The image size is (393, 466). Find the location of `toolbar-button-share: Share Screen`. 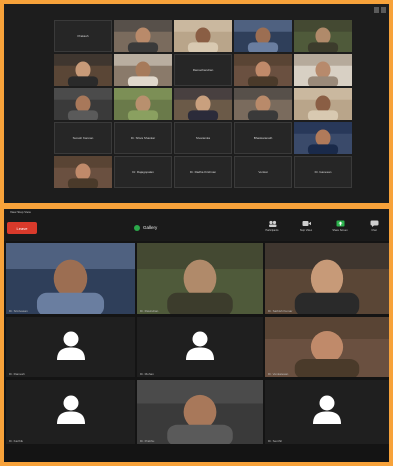

toolbar-button-share: Share Screen is located at coordinates (340, 229).